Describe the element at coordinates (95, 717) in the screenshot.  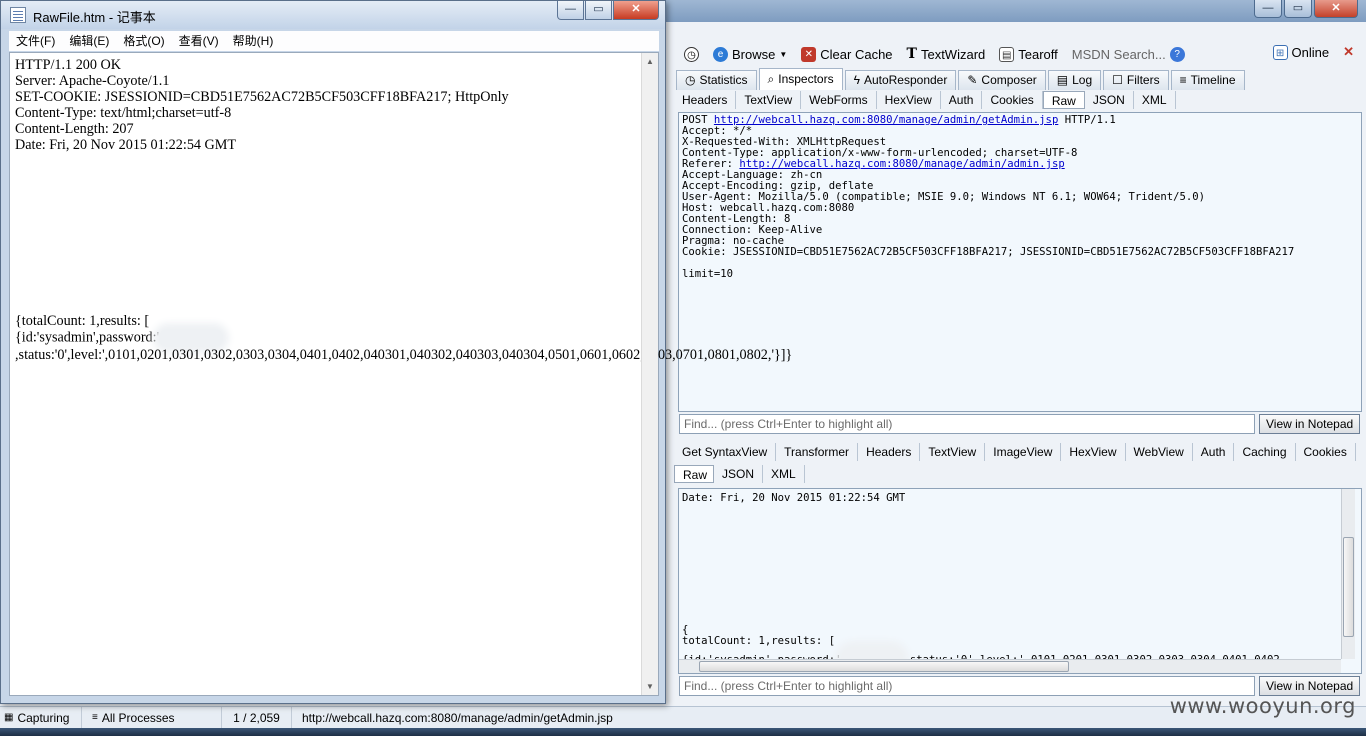
I see `process-icon: ≡` at that location.